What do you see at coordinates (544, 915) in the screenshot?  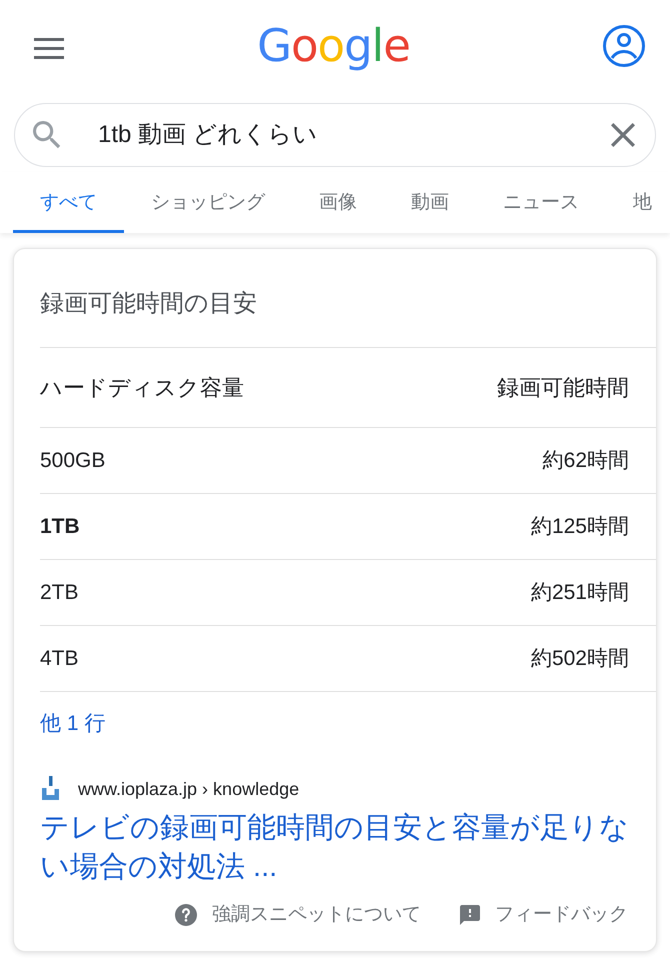 I see `feedback-link: フィードバック` at bounding box center [544, 915].